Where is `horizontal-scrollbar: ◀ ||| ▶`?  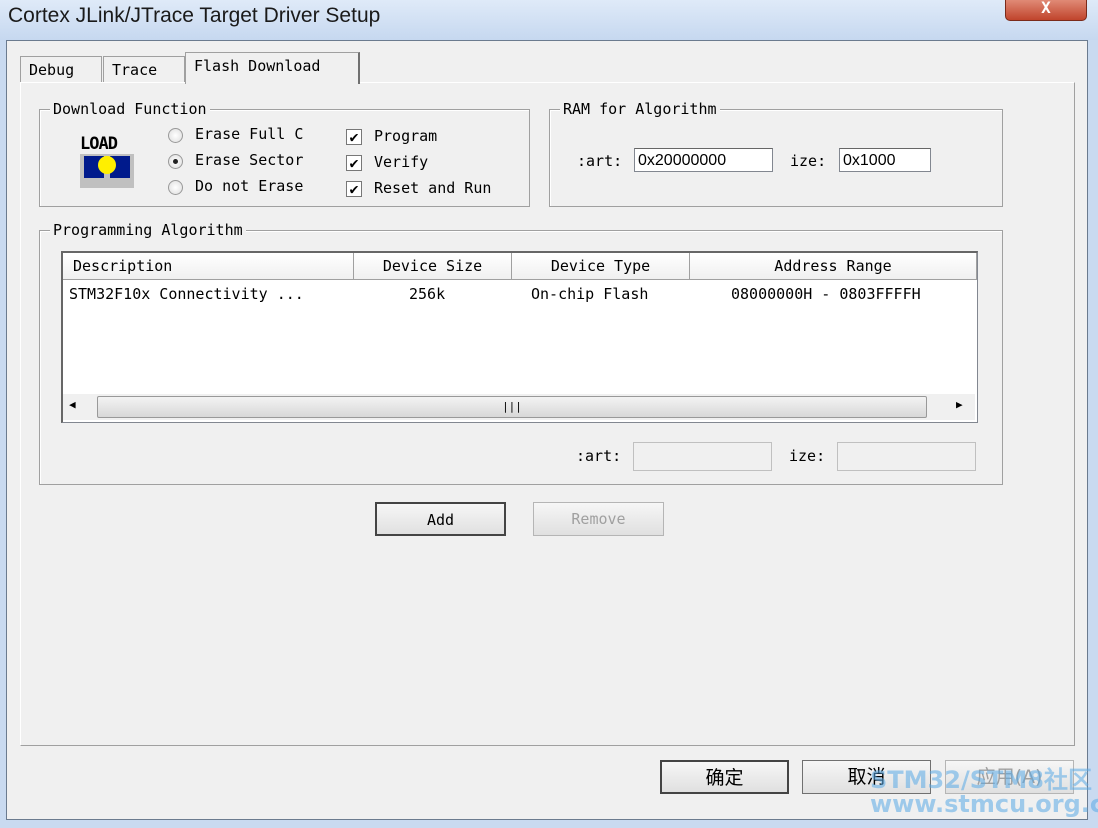 horizontal-scrollbar: ◀ ||| ▶ is located at coordinates (519, 407).